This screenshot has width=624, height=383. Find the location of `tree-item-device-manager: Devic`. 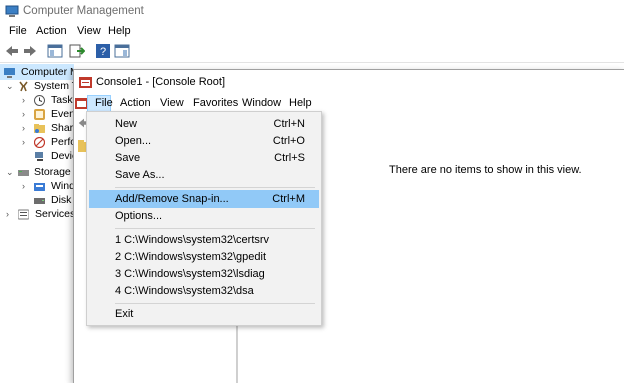

tree-item-device-manager: Devic is located at coordinates (48, 157).